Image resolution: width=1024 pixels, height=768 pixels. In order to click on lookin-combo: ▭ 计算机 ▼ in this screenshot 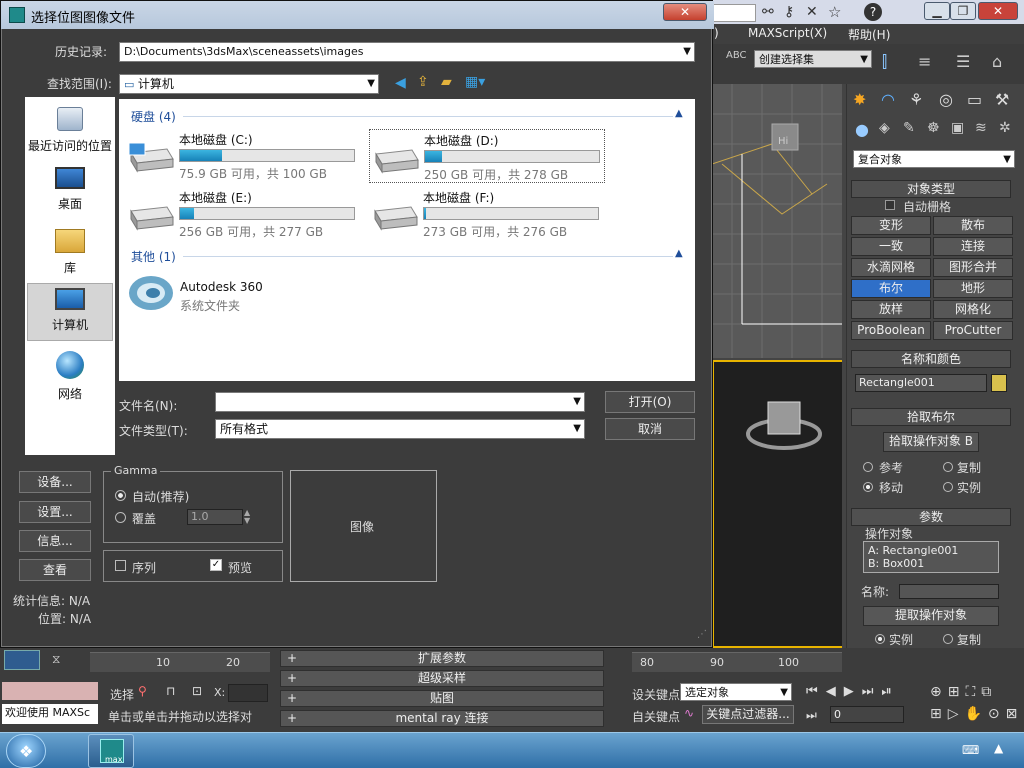, I will do `click(249, 84)`.